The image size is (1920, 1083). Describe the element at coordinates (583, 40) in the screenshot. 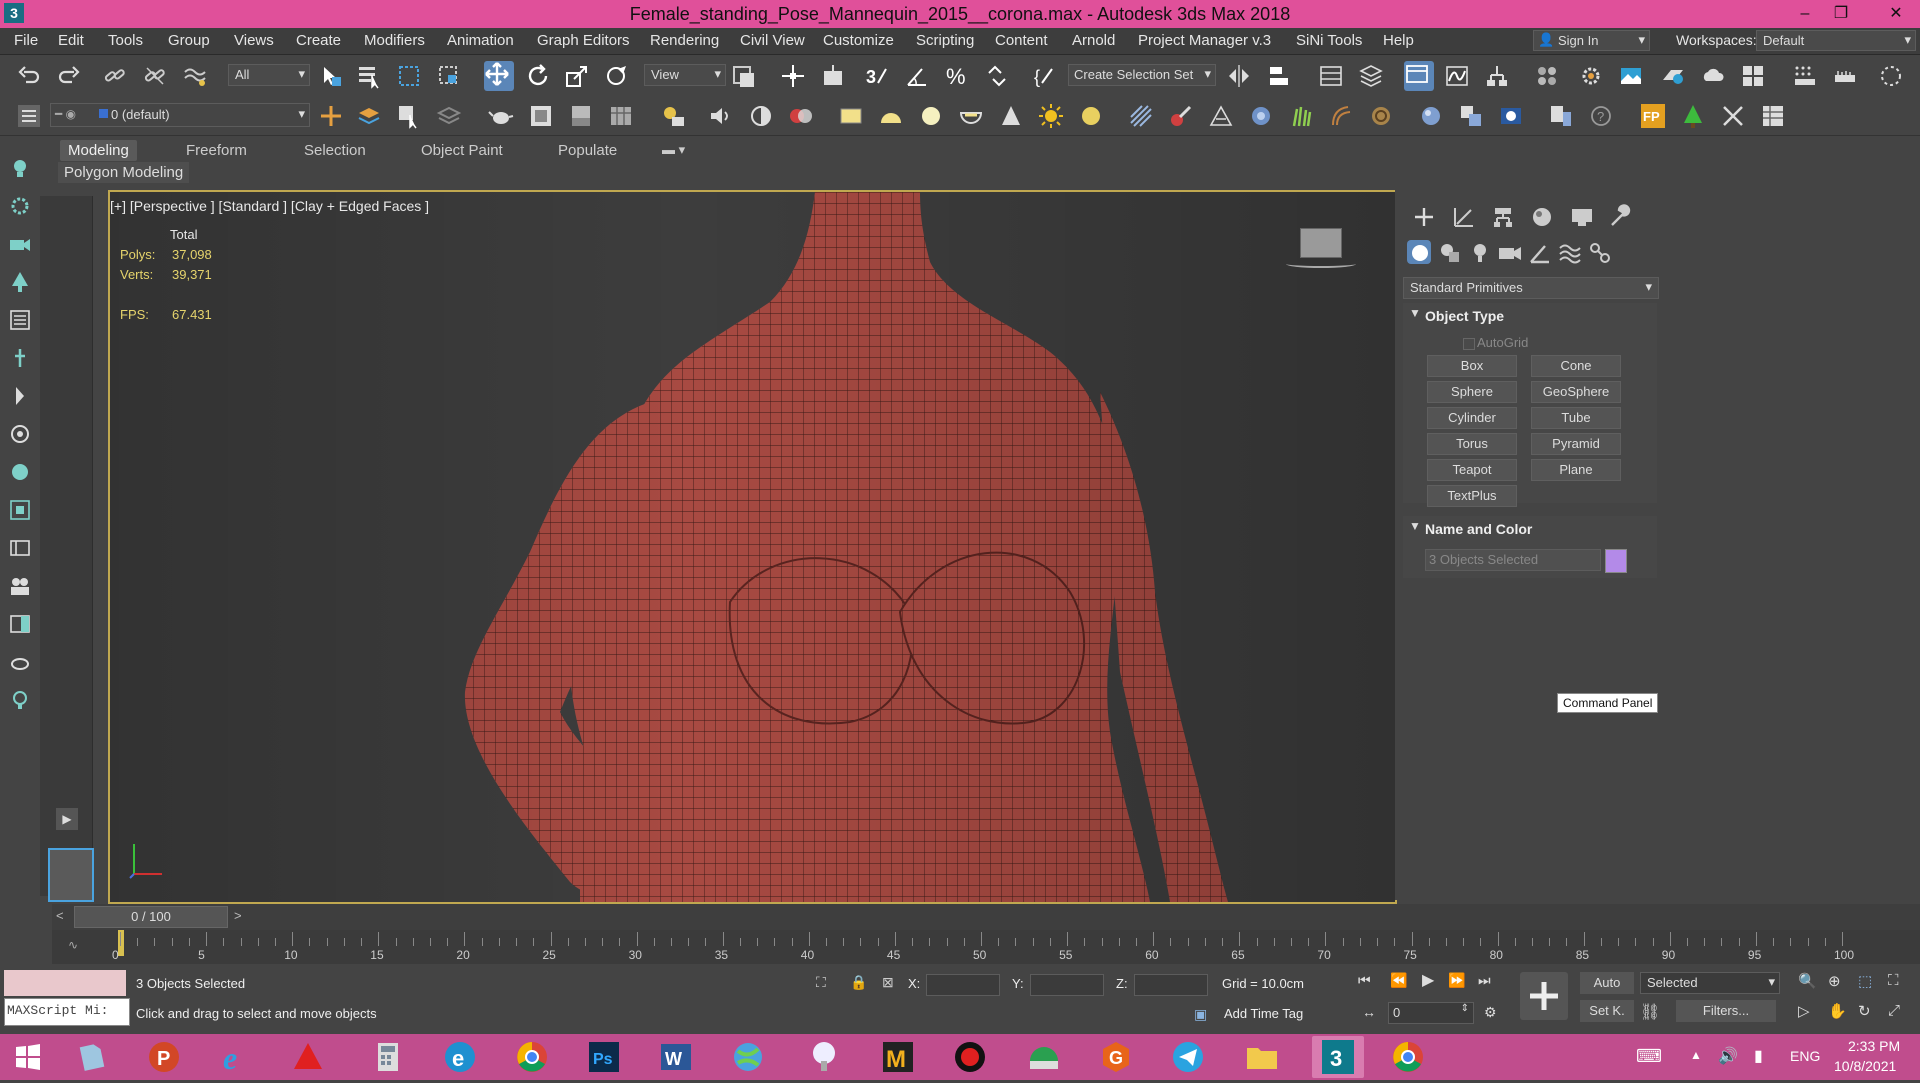

I see `menu-graph-editors: Graph Editors` at that location.